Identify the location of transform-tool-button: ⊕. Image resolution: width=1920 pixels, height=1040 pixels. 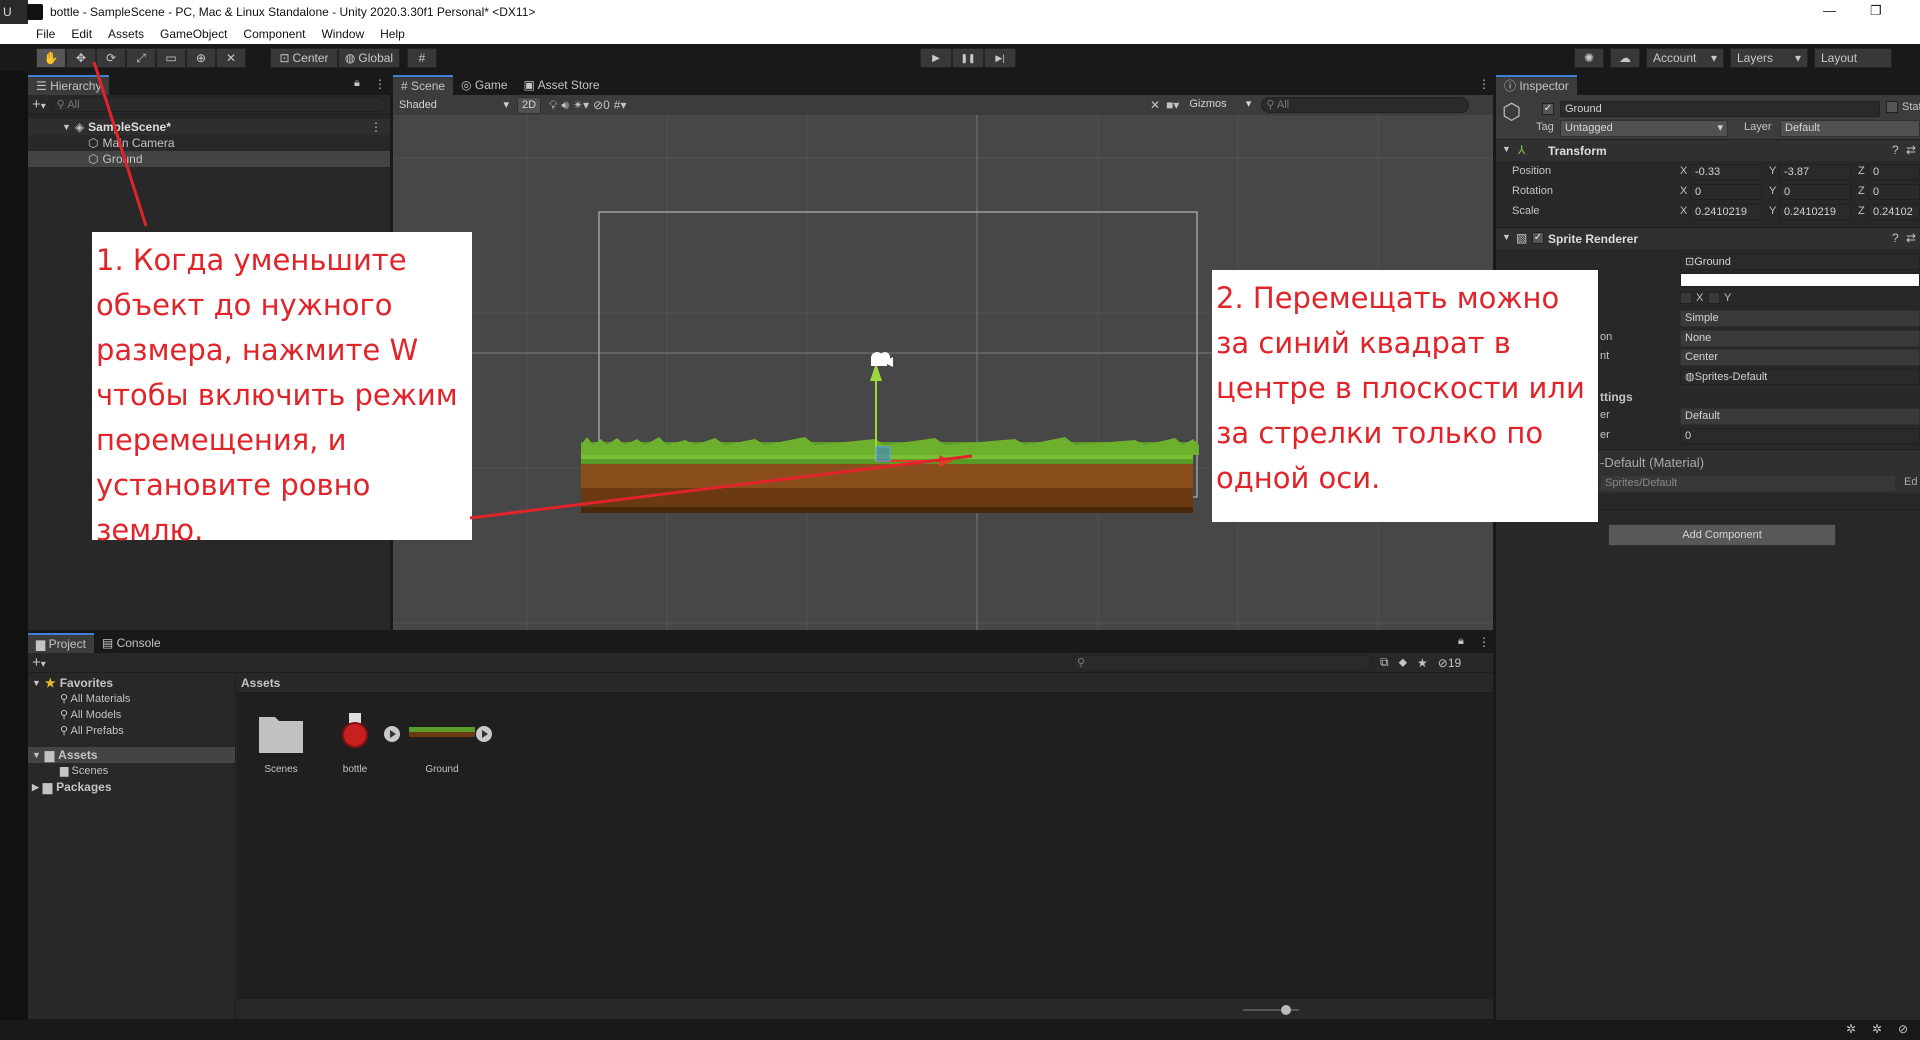
(201, 58).